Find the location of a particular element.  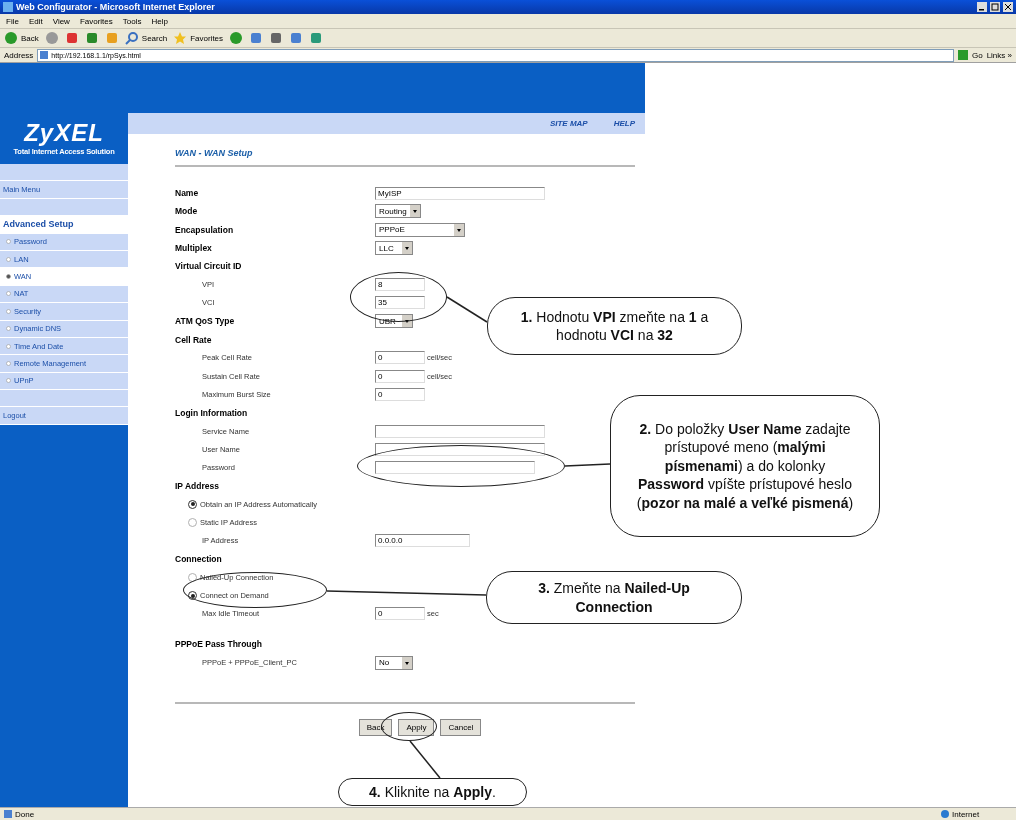

menu-item: Tools is located at coordinates (132, 21).